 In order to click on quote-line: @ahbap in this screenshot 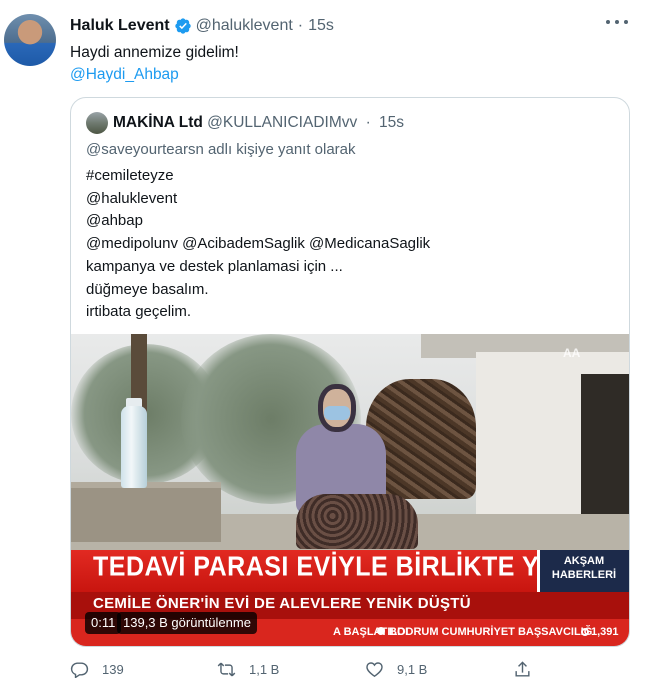, I will do `click(114, 221)`.